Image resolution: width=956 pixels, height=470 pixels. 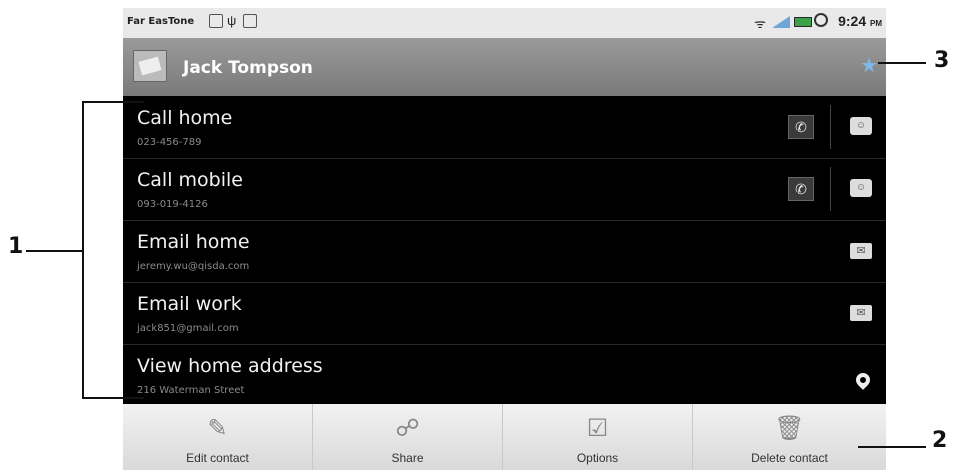 I want to click on list-item: Call mobile 093-019-4126 ✆ ☺, so click(x=504, y=190).